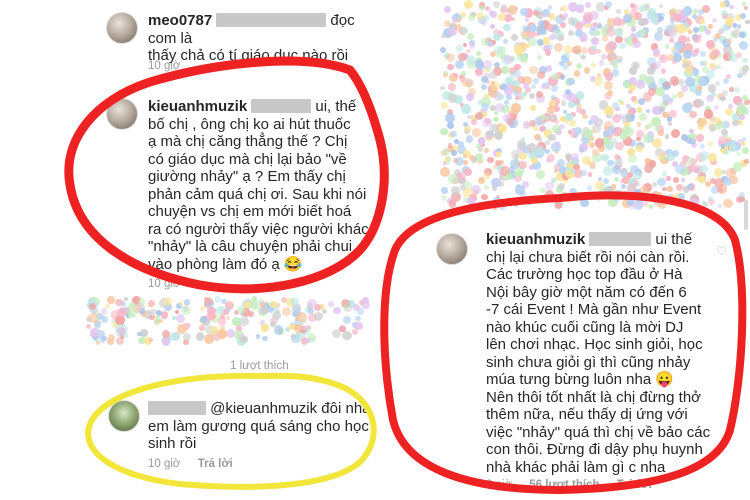  I want to click on comment-line: múa tưng bừng luôn nha 😛, so click(580, 379).